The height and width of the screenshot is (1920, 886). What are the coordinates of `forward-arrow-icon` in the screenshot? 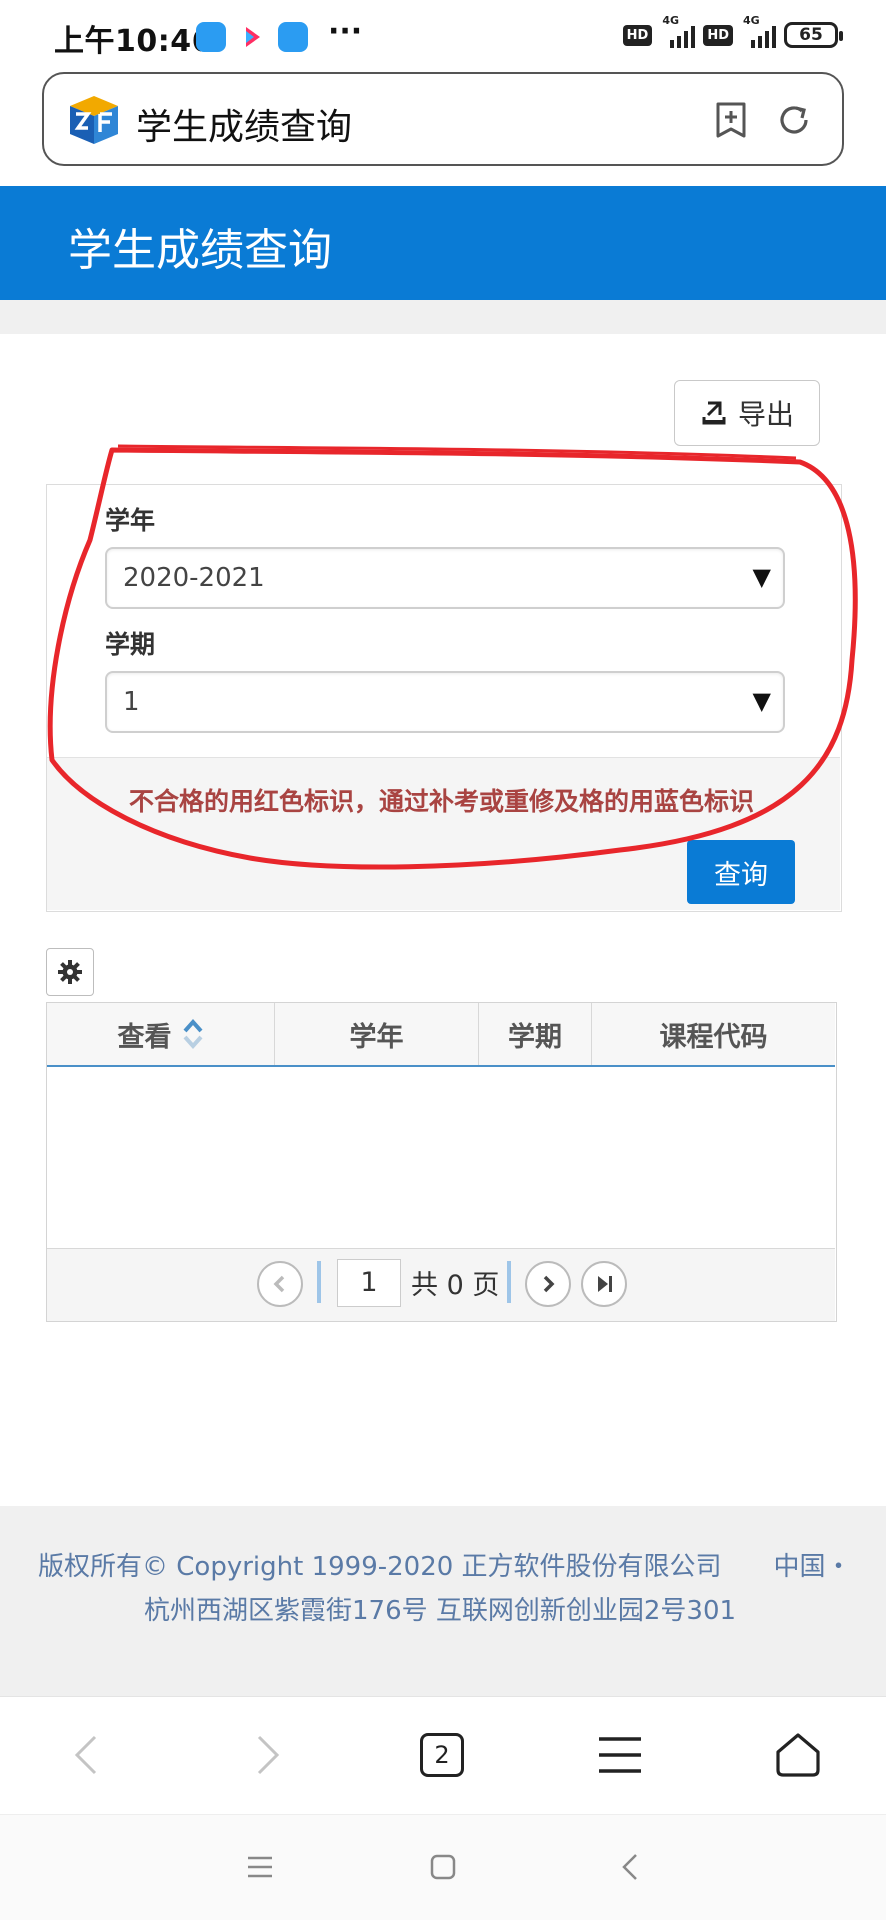 It's located at (268, 1755).